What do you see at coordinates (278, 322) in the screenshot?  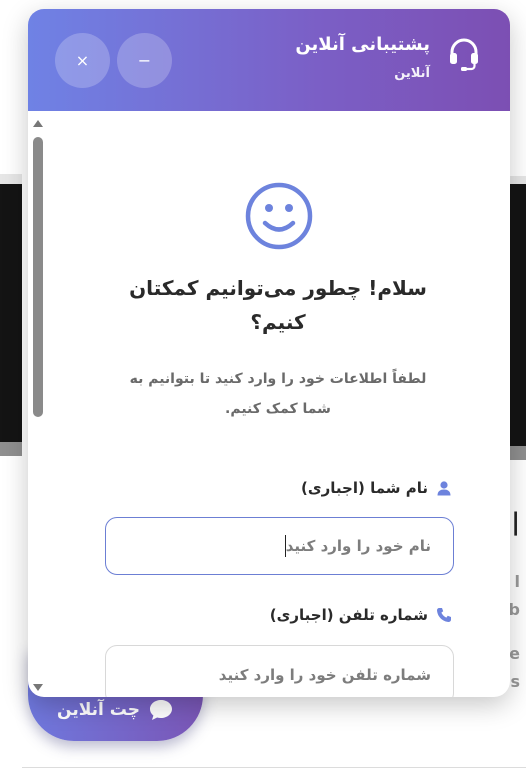 I see `welcome-title-line: کنیم؟` at bounding box center [278, 322].